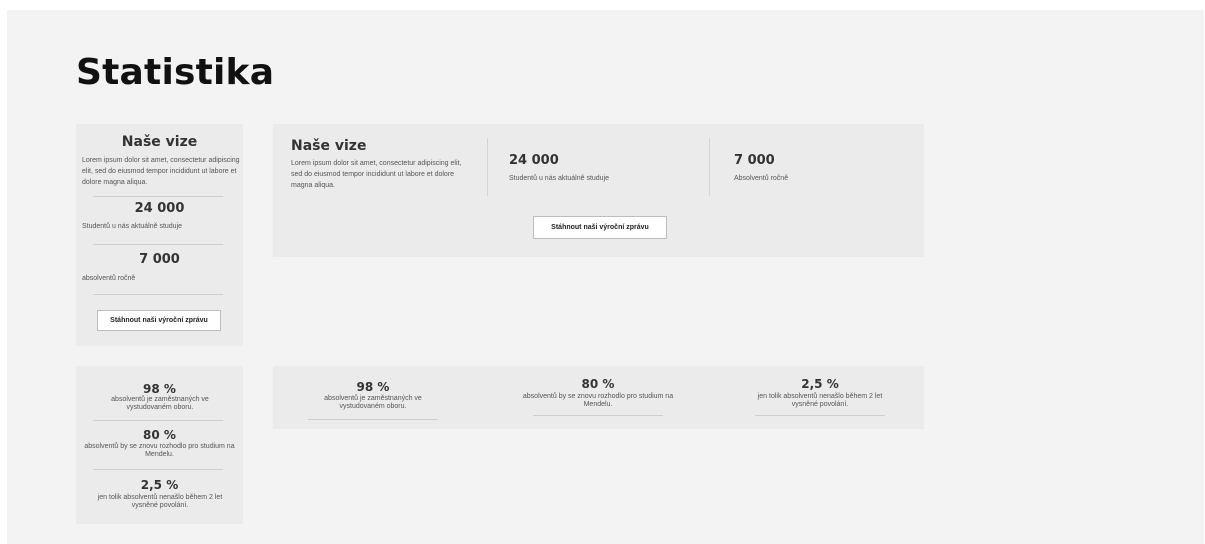 This screenshot has width=1205, height=544. I want to click on graduates-label: absolventů ročně, so click(109, 278).